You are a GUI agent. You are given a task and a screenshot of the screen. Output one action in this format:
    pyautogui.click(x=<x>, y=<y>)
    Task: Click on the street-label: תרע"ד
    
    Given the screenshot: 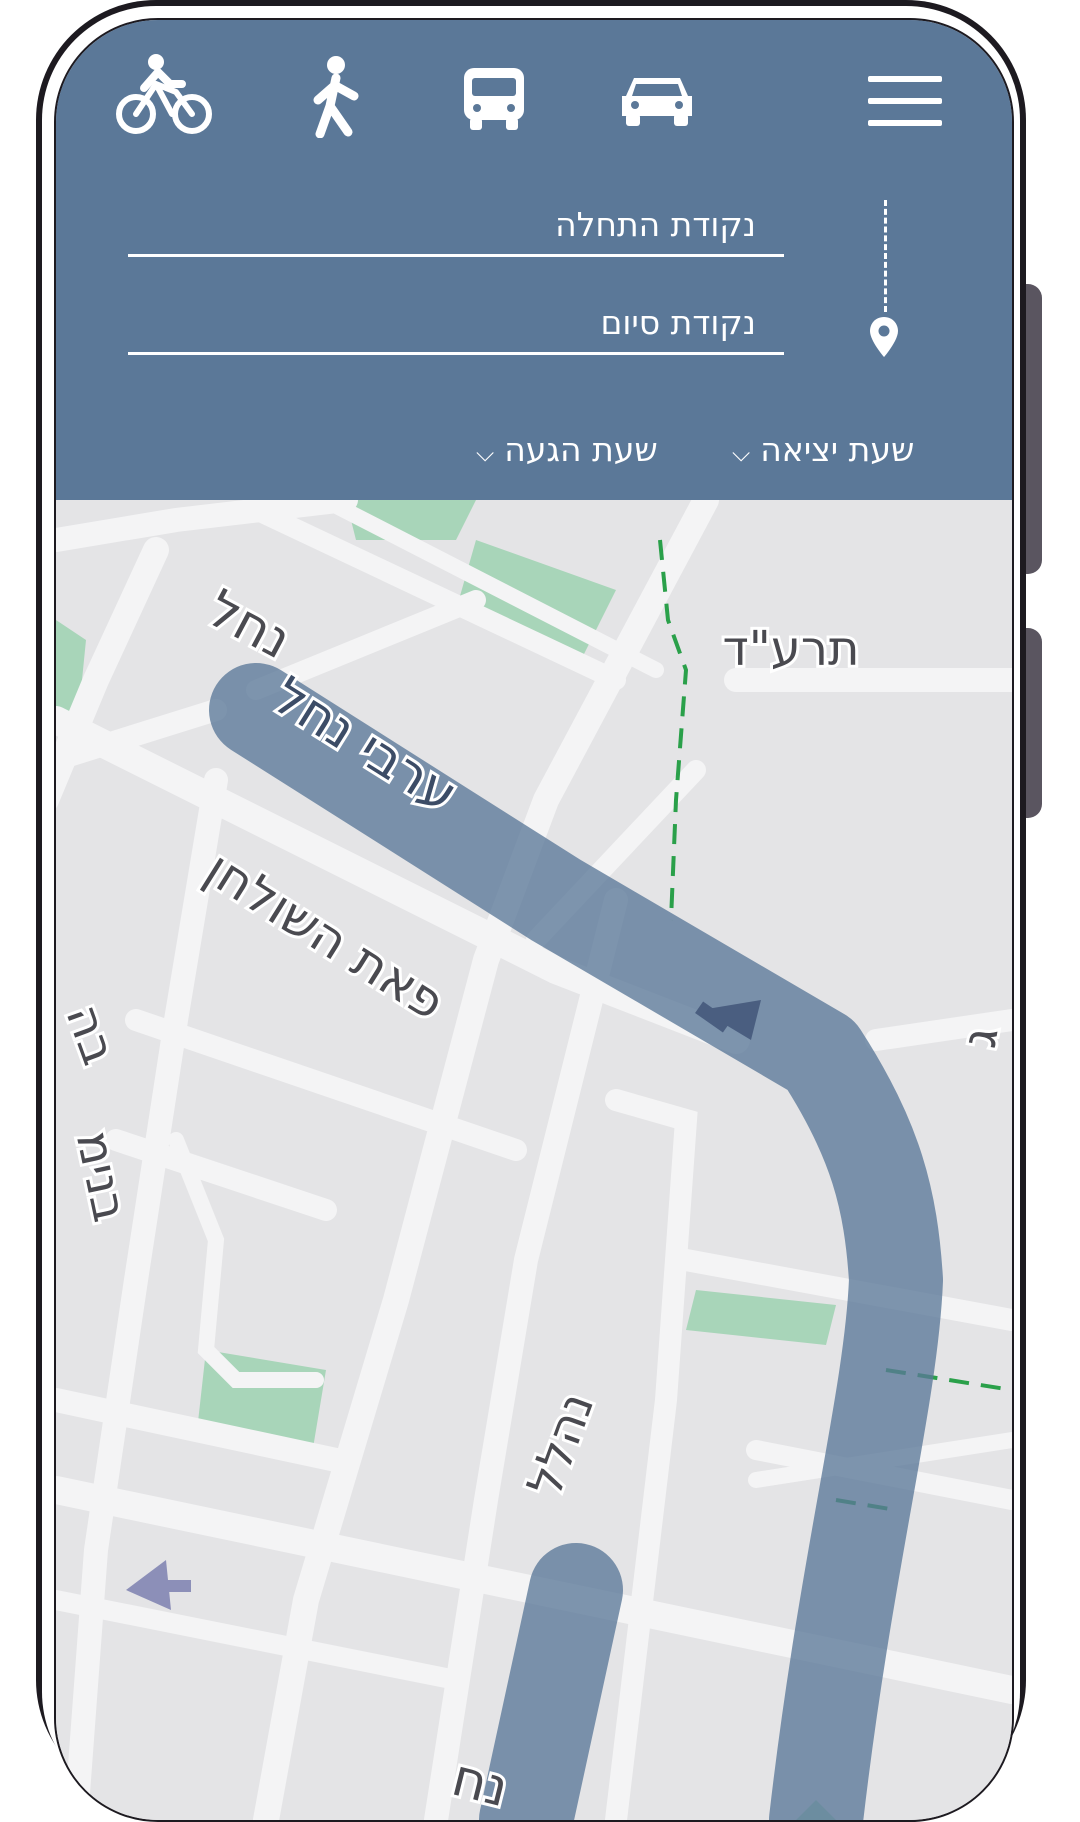 What is the action you would take?
    pyautogui.click(x=791, y=649)
    